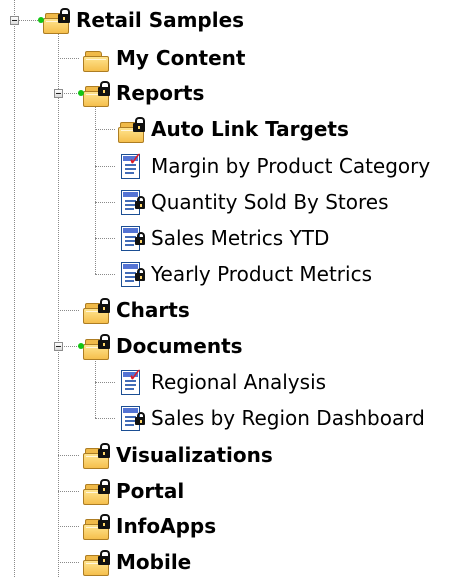  I want to click on tree-item-documents: Documents, so click(162, 346).